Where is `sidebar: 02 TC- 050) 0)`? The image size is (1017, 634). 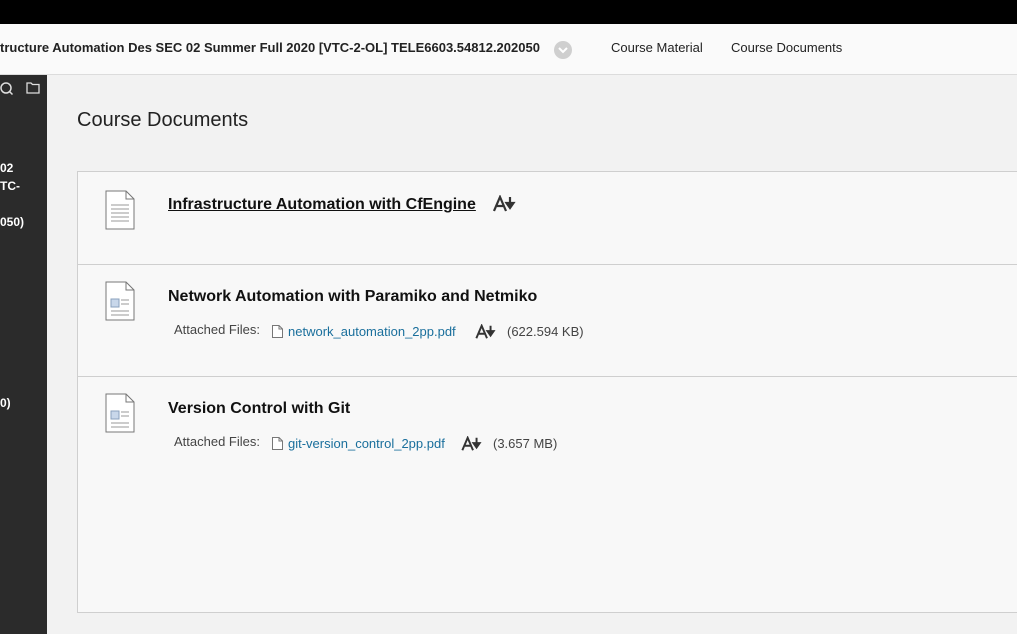 sidebar: 02 TC- 050) 0) is located at coordinates (23, 354).